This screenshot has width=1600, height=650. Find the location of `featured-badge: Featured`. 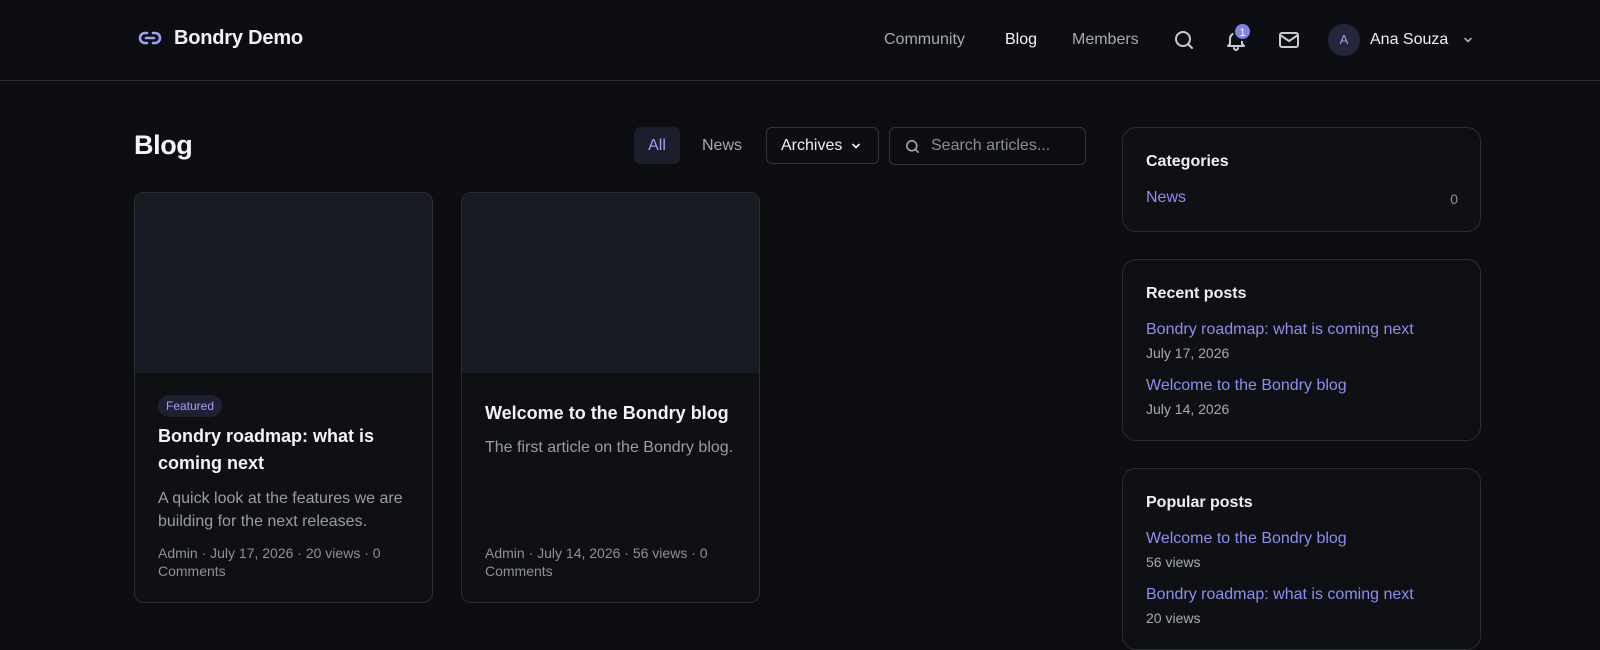

featured-badge: Featured is located at coordinates (190, 406).